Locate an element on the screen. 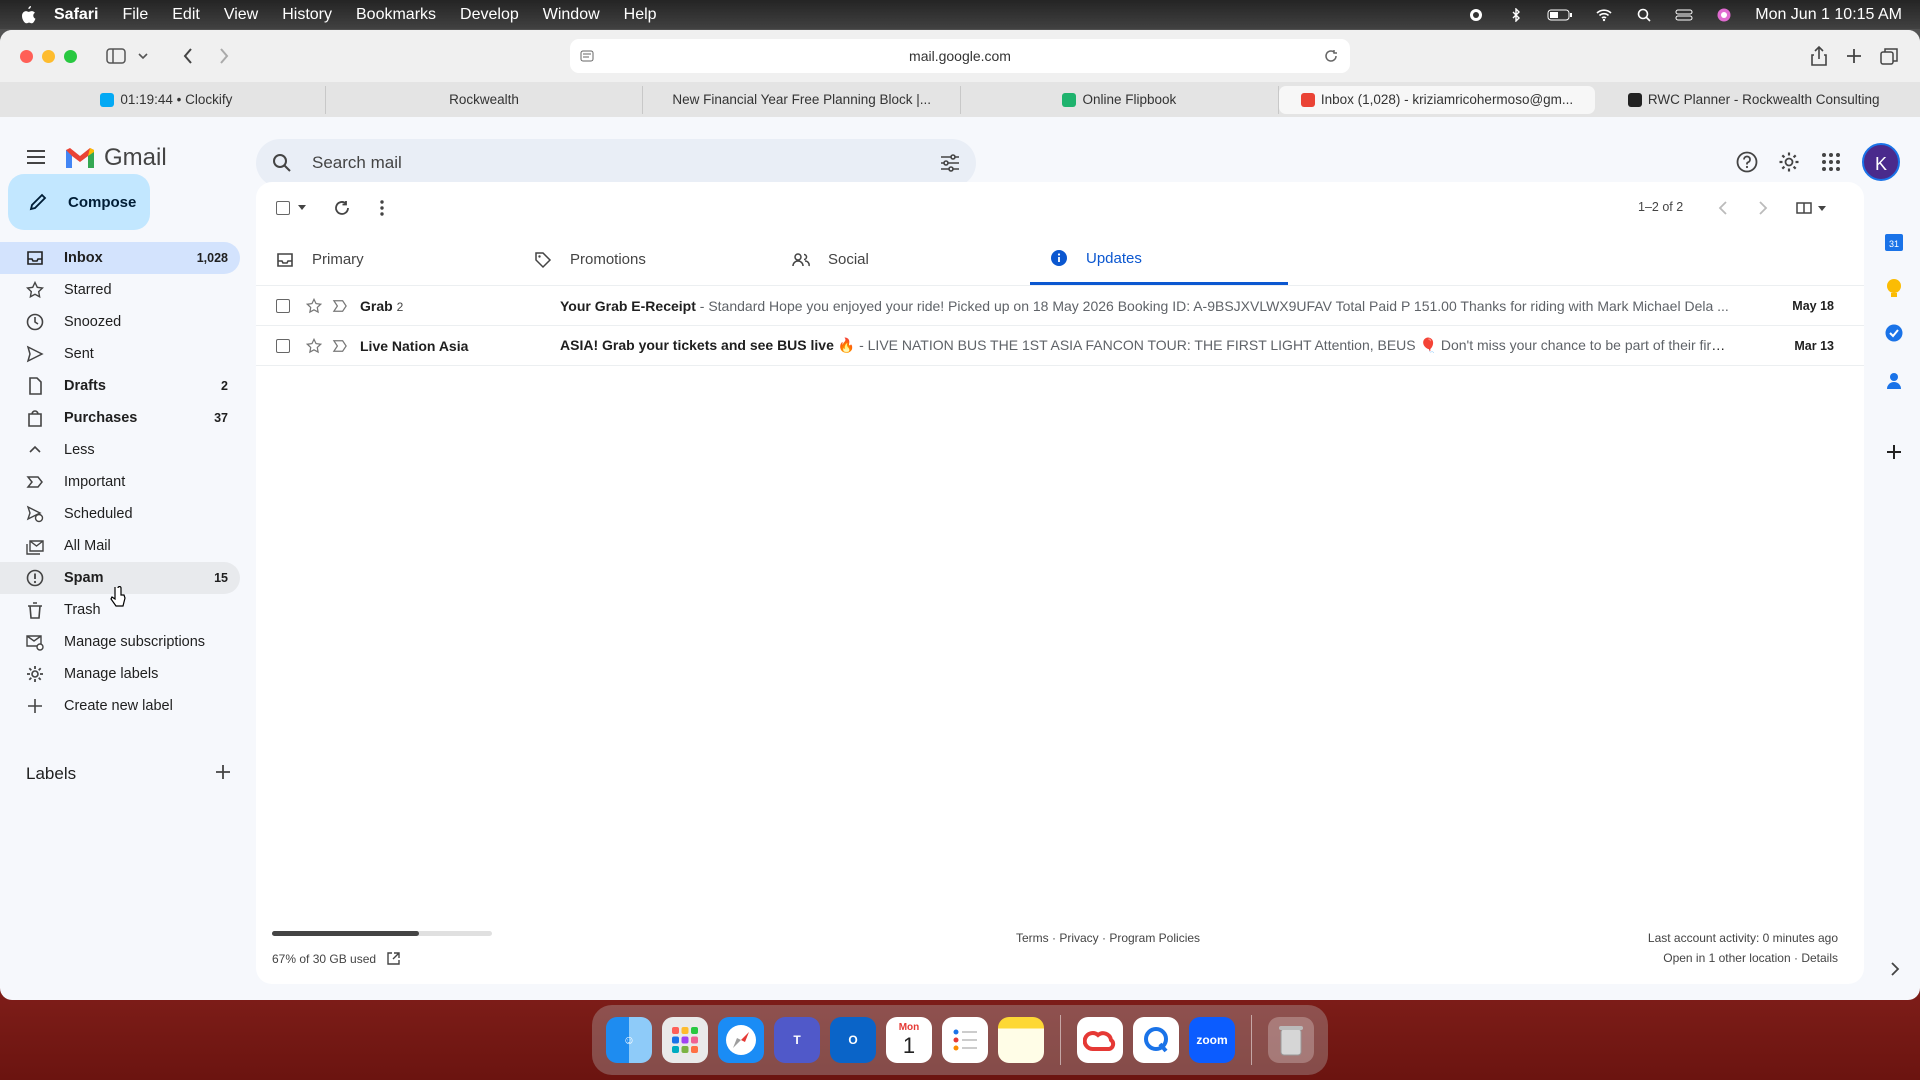 This screenshot has height=1080, width=1920. tab-rwc-planner: RWC Planner - Rockwealth Consulting is located at coordinates (1753, 100).